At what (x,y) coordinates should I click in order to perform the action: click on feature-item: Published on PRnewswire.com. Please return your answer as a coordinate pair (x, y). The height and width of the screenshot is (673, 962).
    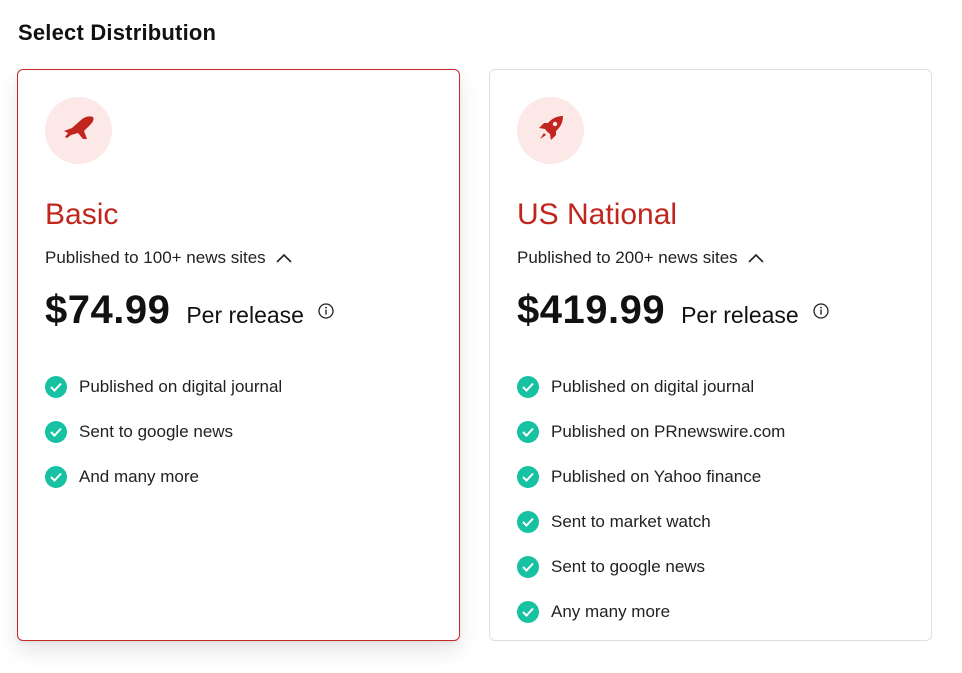
    Looking at the image, I should click on (651, 431).